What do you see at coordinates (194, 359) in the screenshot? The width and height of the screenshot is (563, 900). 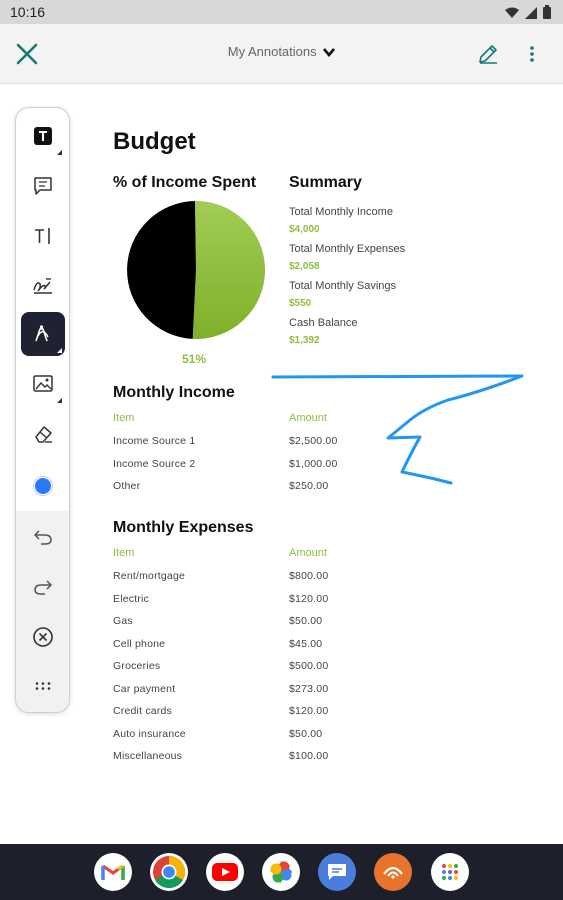 I see `pie-percent-label: 51%` at bounding box center [194, 359].